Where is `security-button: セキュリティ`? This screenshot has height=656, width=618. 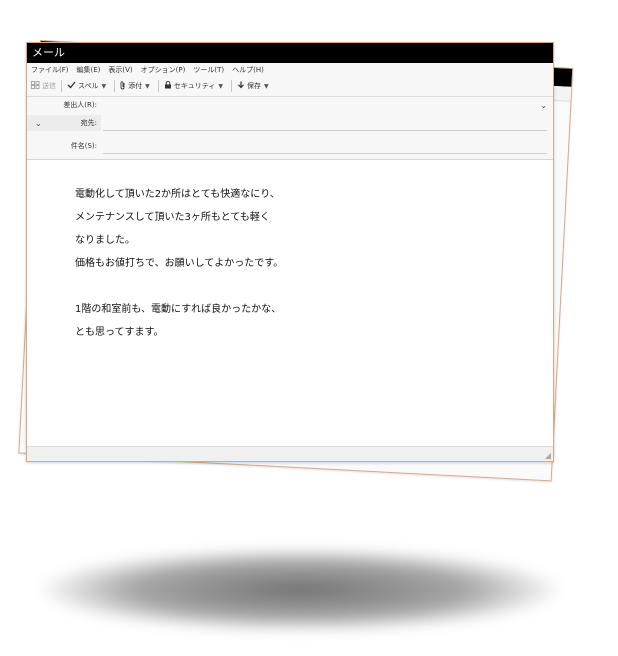 security-button: セキュリティ is located at coordinates (190, 85).